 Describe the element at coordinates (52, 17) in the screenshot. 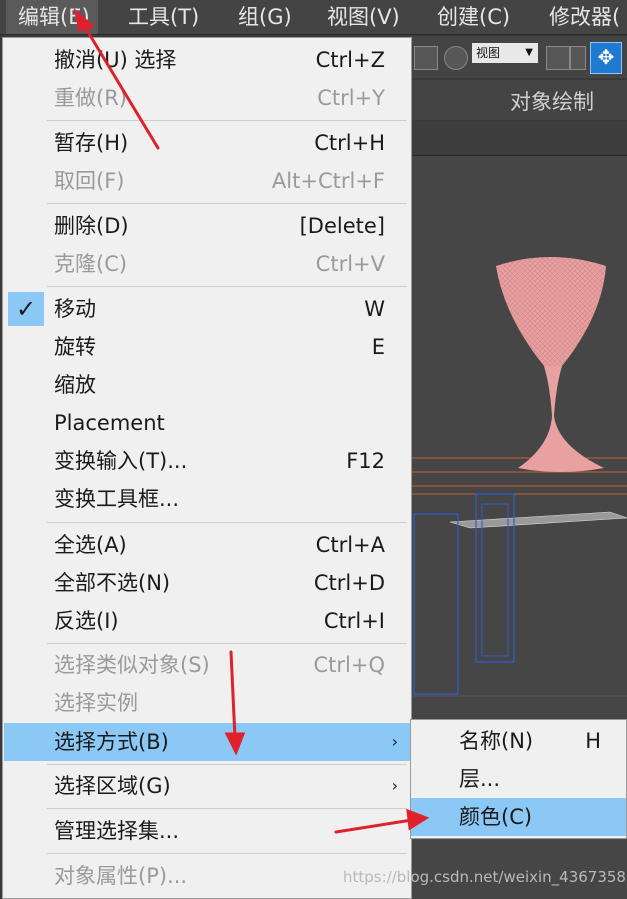

I see `menu-edit: 编辑(E)` at that location.